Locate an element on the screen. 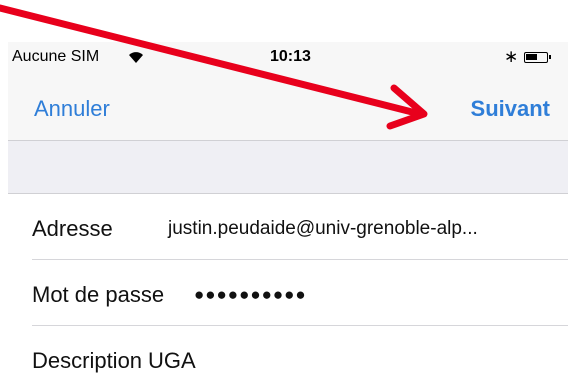 Image resolution: width=568 pixels, height=392 pixels. password-label: Mot de passe is located at coordinates (98, 294).